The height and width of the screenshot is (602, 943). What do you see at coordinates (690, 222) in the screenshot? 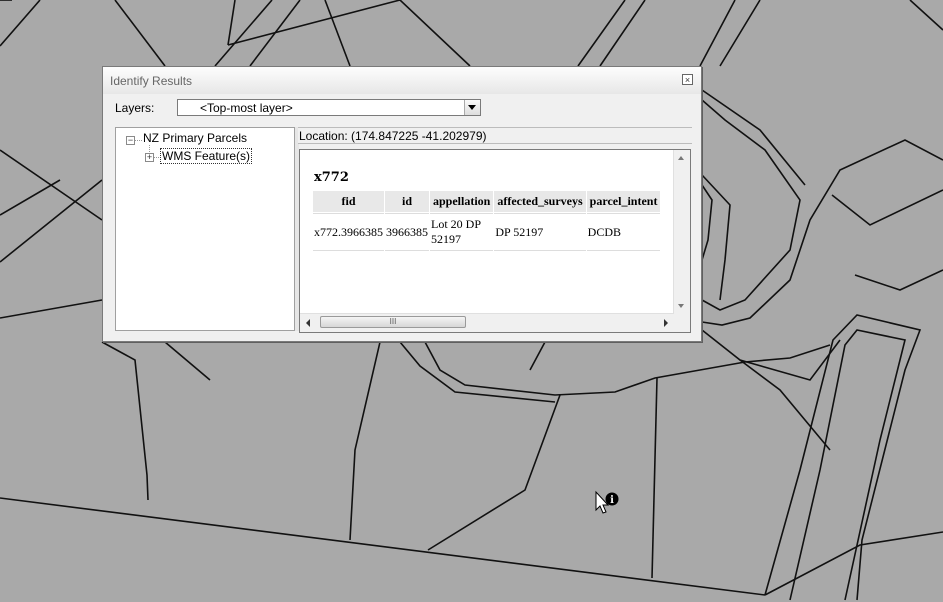
I see `cut-off-column-text: F` at bounding box center [690, 222].